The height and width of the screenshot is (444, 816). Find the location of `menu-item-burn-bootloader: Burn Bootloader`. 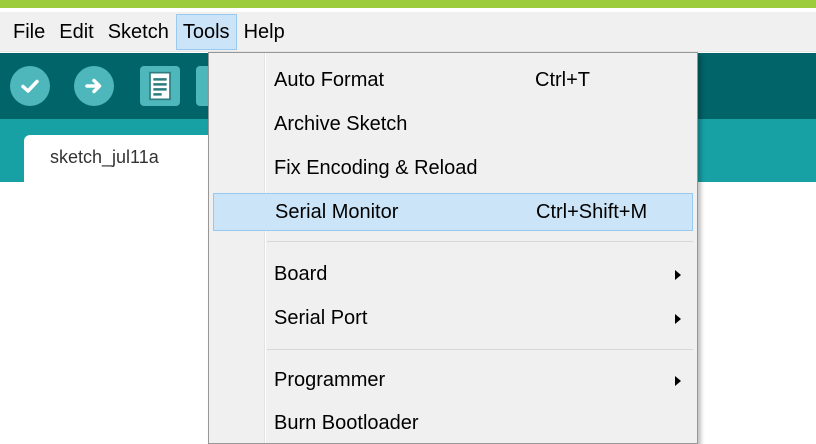

menu-item-burn-bootloader: Burn Bootloader is located at coordinates (453, 424).